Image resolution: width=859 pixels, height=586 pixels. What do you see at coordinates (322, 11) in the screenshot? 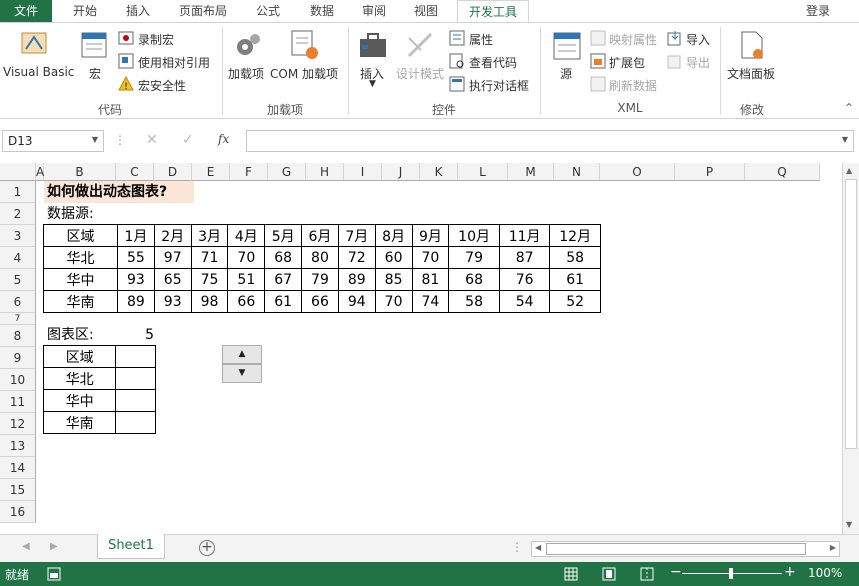
I see `tab-data: 数据` at bounding box center [322, 11].